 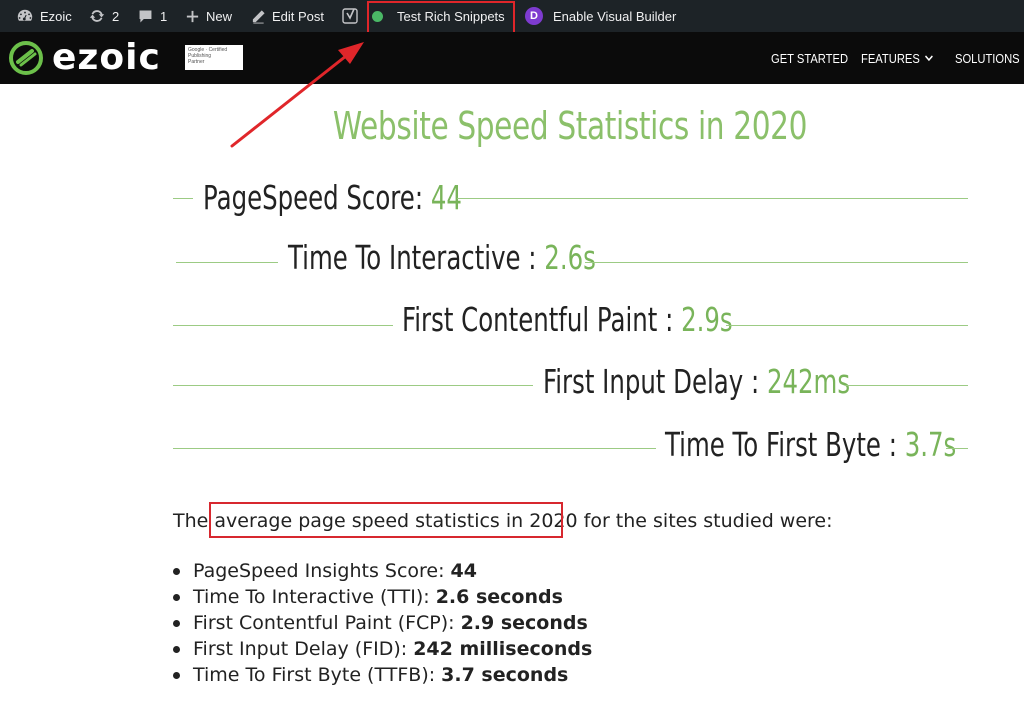 What do you see at coordinates (451, 16) in the screenshot?
I see `rich-snippets-label: Test Rich Snippets` at bounding box center [451, 16].